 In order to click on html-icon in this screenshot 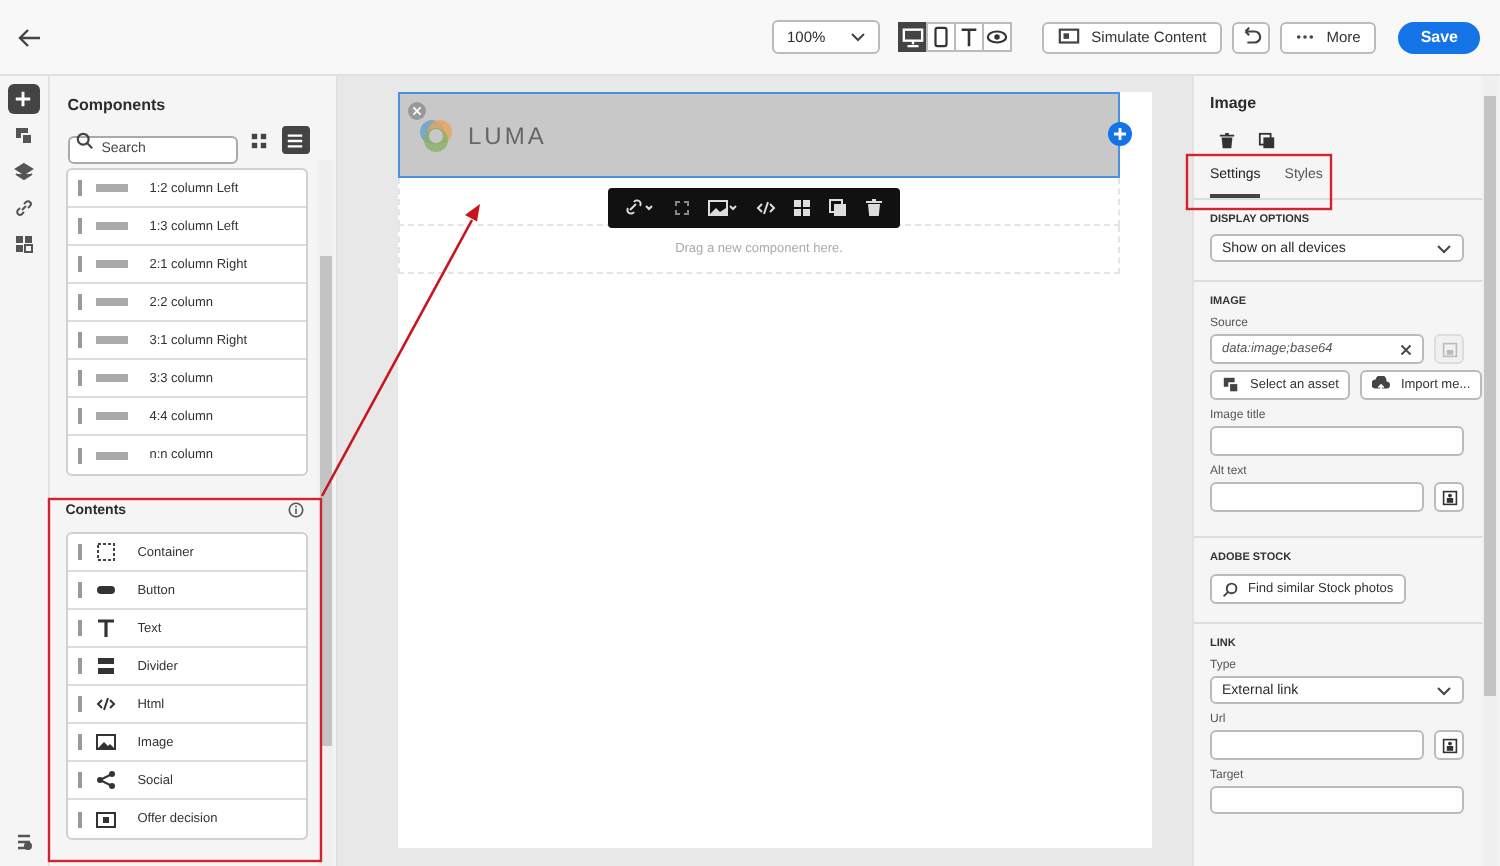, I will do `click(105, 704)`.